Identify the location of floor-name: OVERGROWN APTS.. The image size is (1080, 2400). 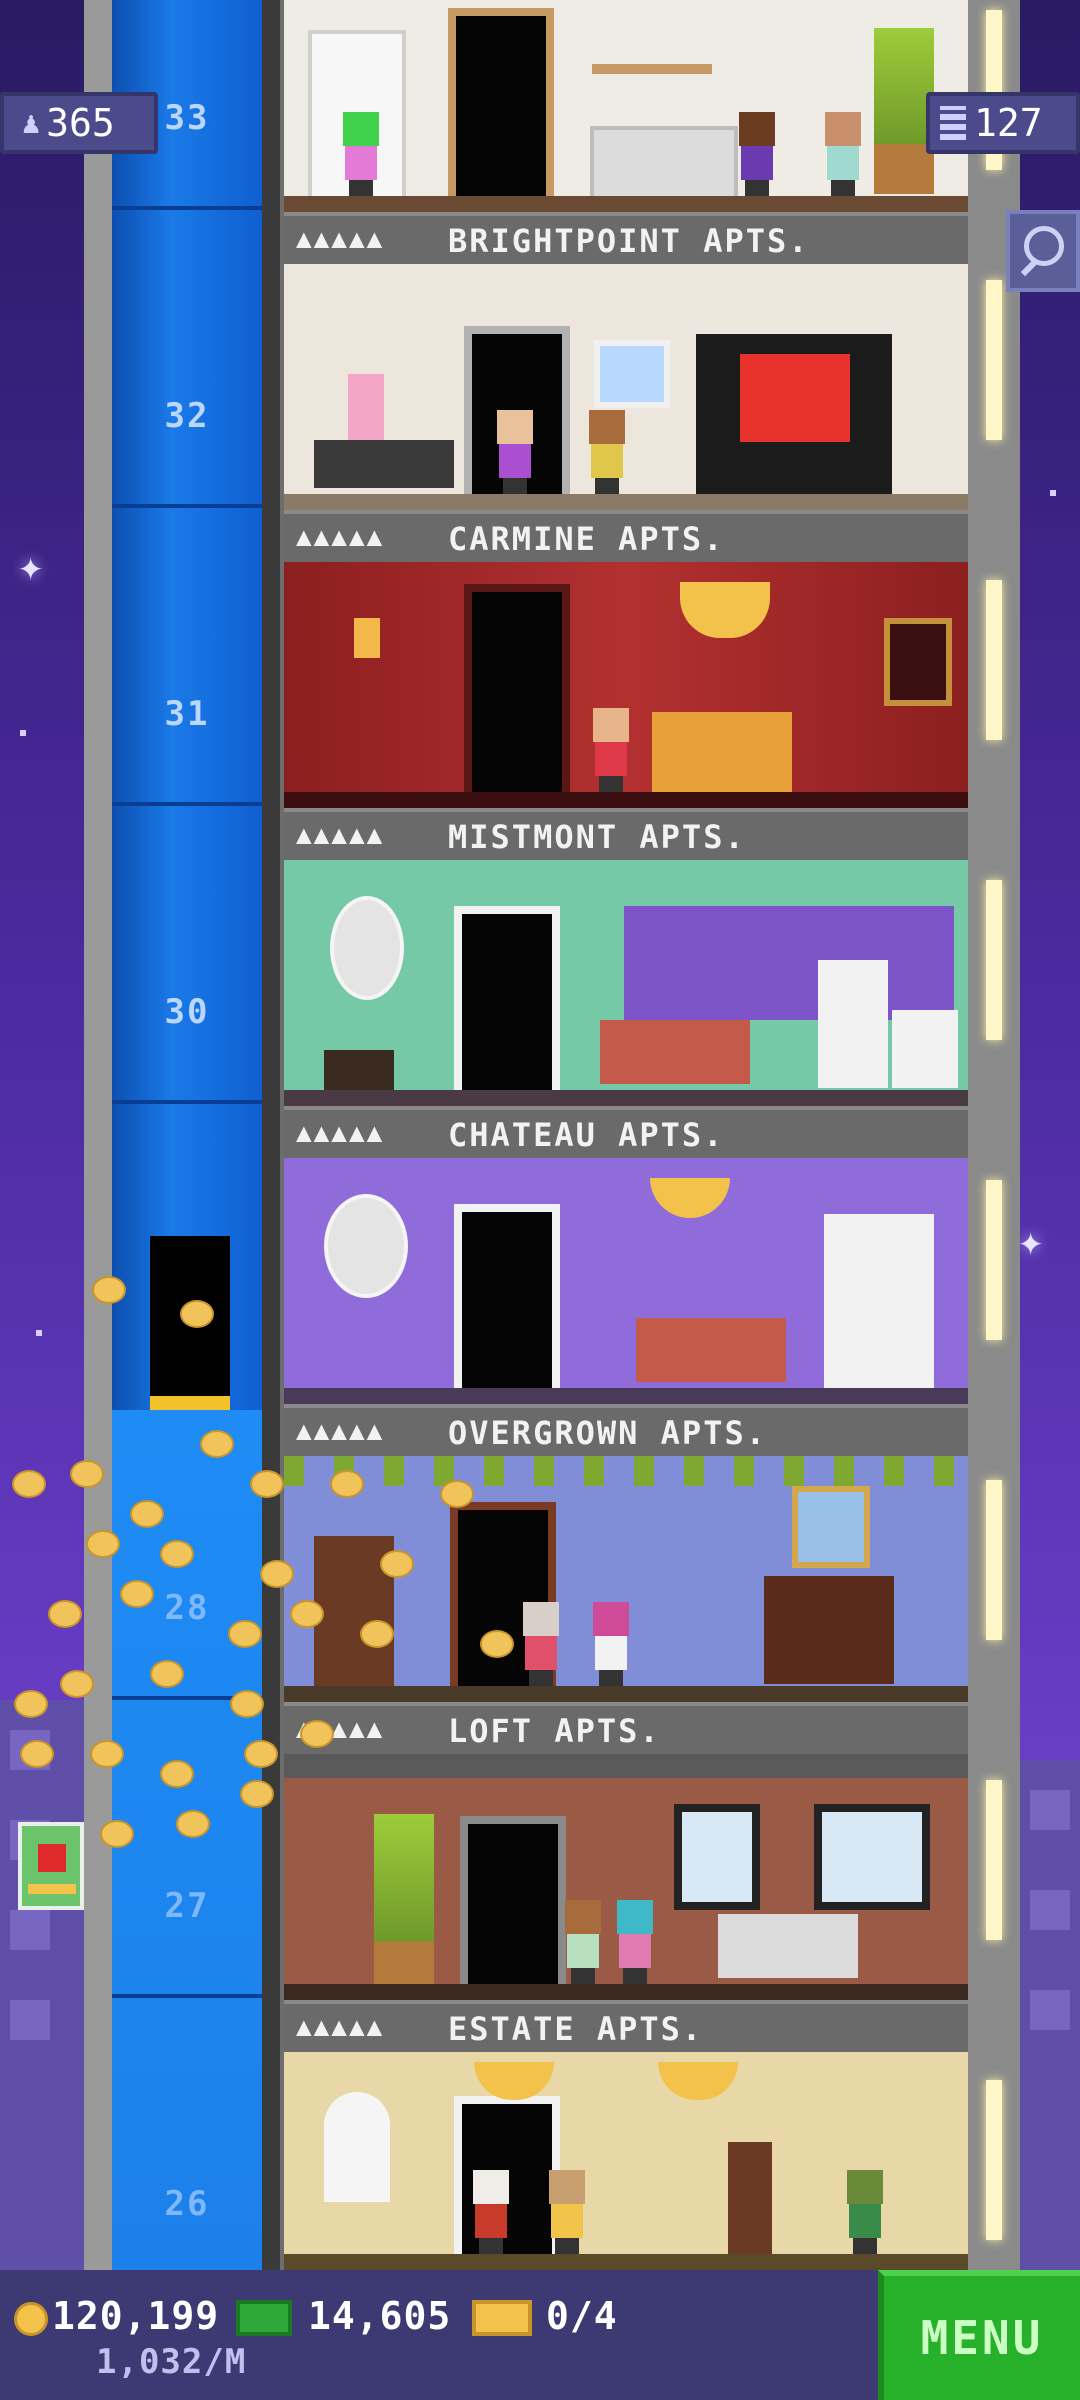
(607, 1433).